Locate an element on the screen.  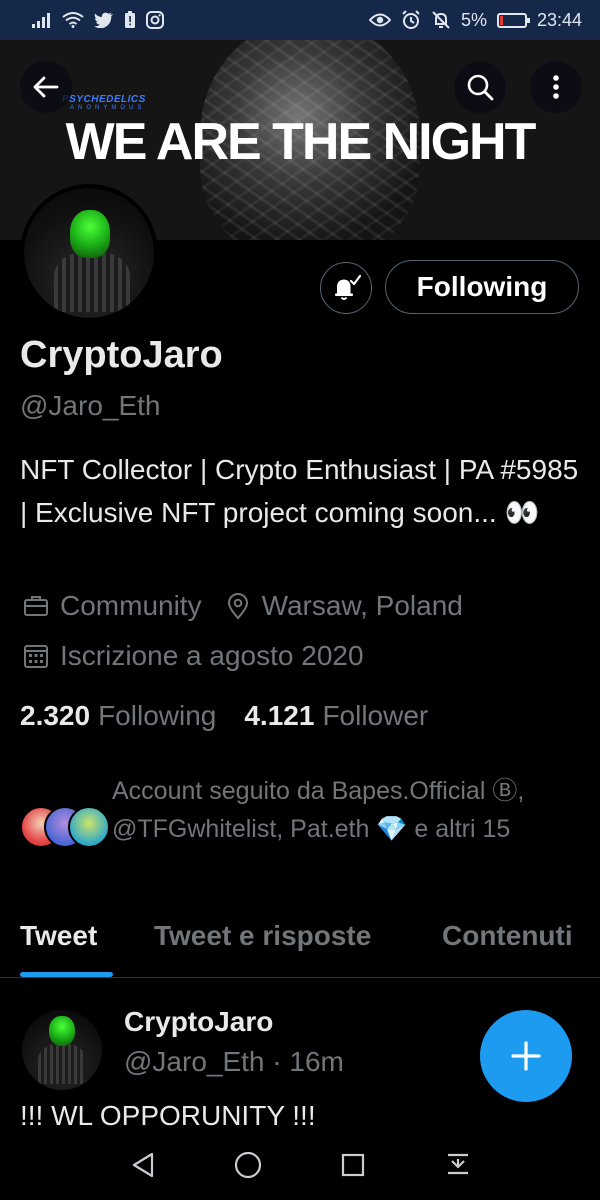
nav-recents-button is located at coordinates (353, 1165).